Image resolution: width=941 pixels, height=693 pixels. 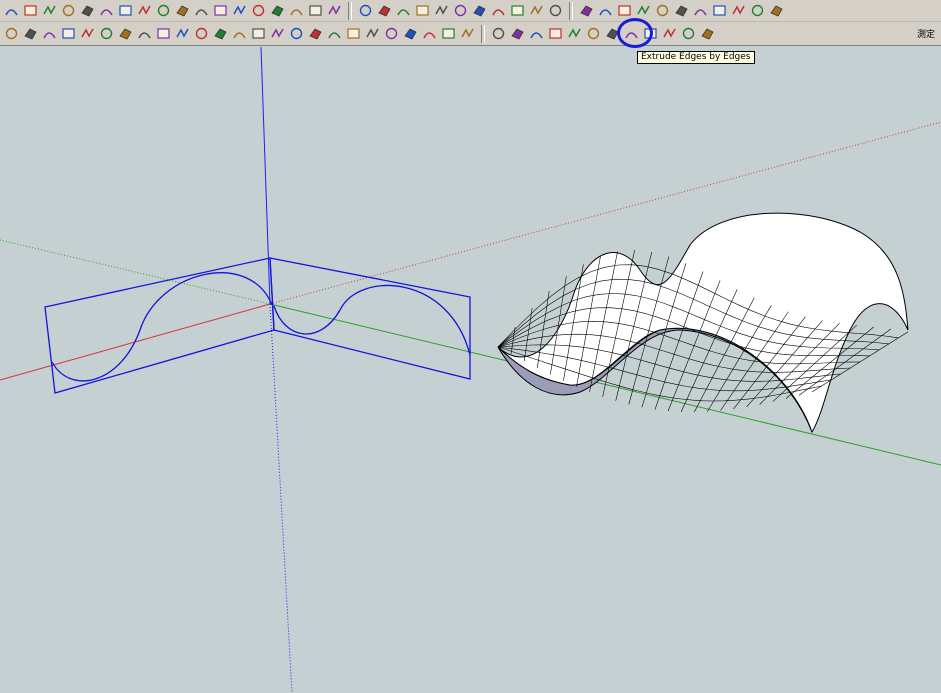 I want to click on left-frame, so click(x=159, y=325).